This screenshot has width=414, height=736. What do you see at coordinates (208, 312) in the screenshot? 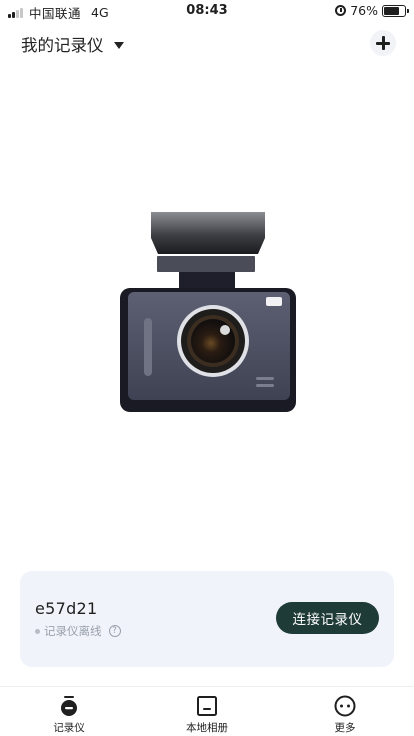
I see `dashcam-illustration` at bounding box center [208, 312].